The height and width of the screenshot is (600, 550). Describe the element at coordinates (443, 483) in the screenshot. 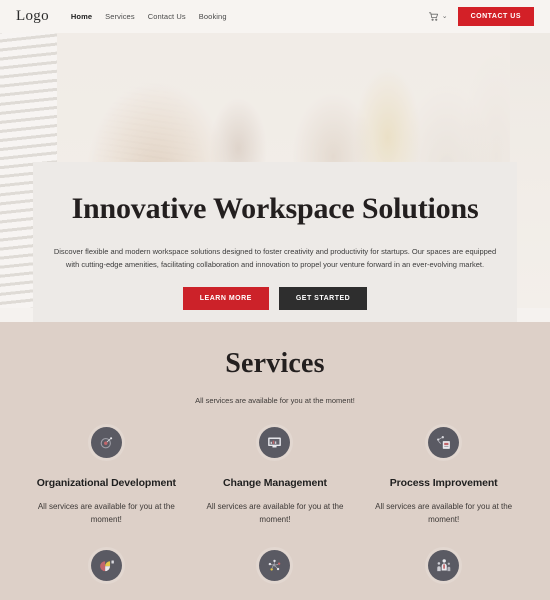

I see `service-title: Process Improvement` at that location.